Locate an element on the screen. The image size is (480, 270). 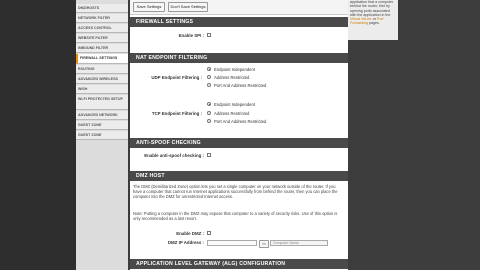
enable-dmz-label: Enable DMZ : is located at coordinates (190, 233).